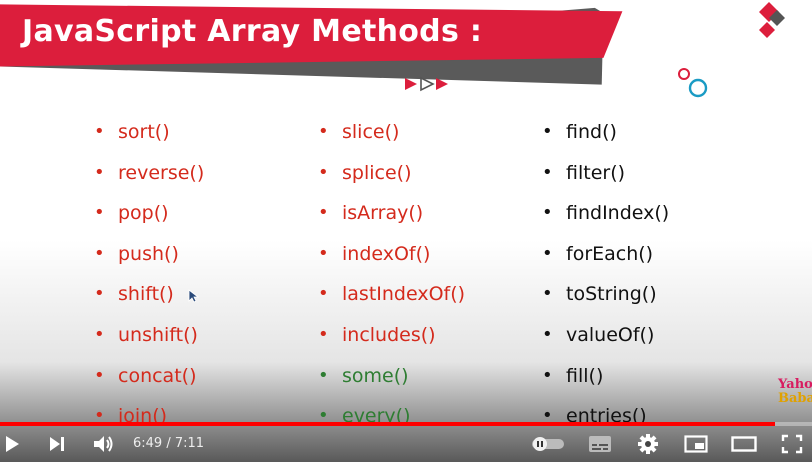 Image resolution: width=812 pixels, height=462 pixels. Describe the element at coordinates (169, 443) in the screenshot. I see `time-display: 6:49 / 7:11` at that location.